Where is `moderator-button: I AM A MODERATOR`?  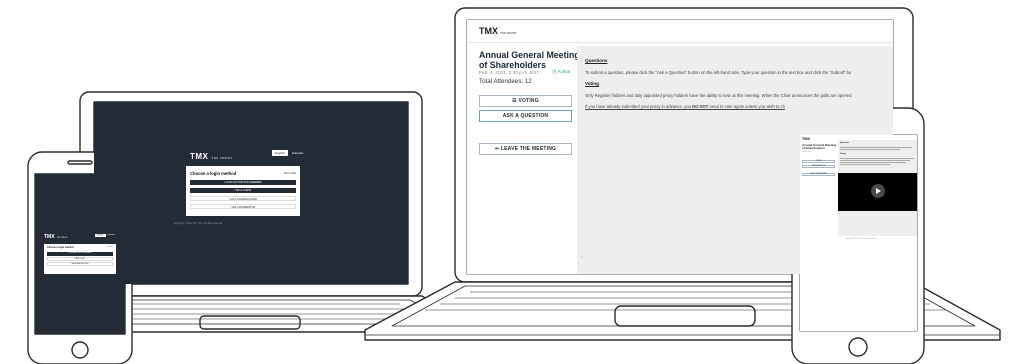 moderator-button: I AM A MODERATOR is located at coordinates (243, 206).